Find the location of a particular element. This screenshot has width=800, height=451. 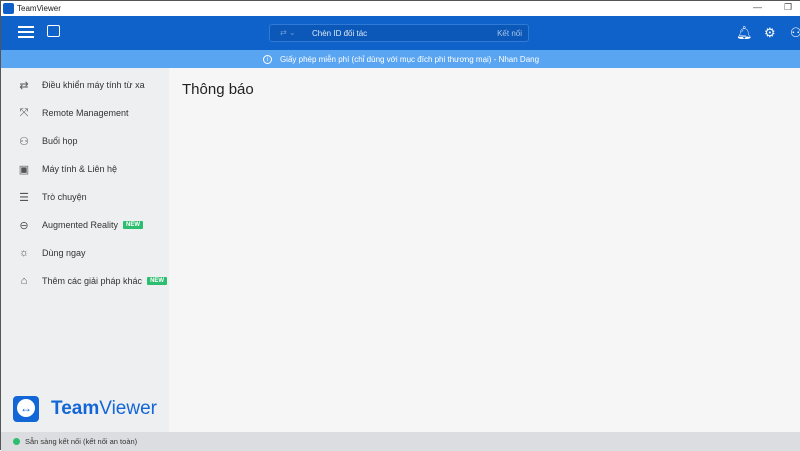

gear-icon: ⚙ is located at coordinates (770, 33).